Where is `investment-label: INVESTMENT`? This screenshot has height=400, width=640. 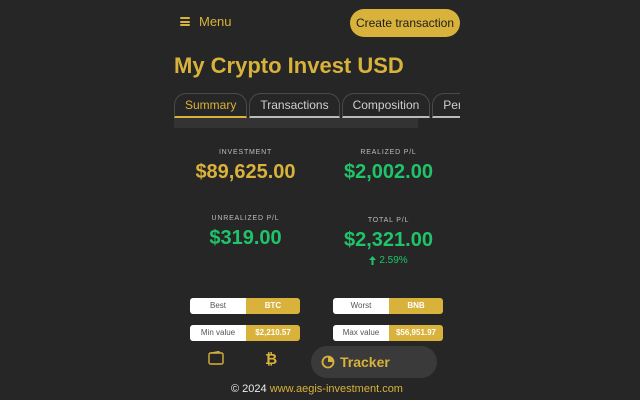 investment-label: INVESTMENT is located at coordinates (245, 152).